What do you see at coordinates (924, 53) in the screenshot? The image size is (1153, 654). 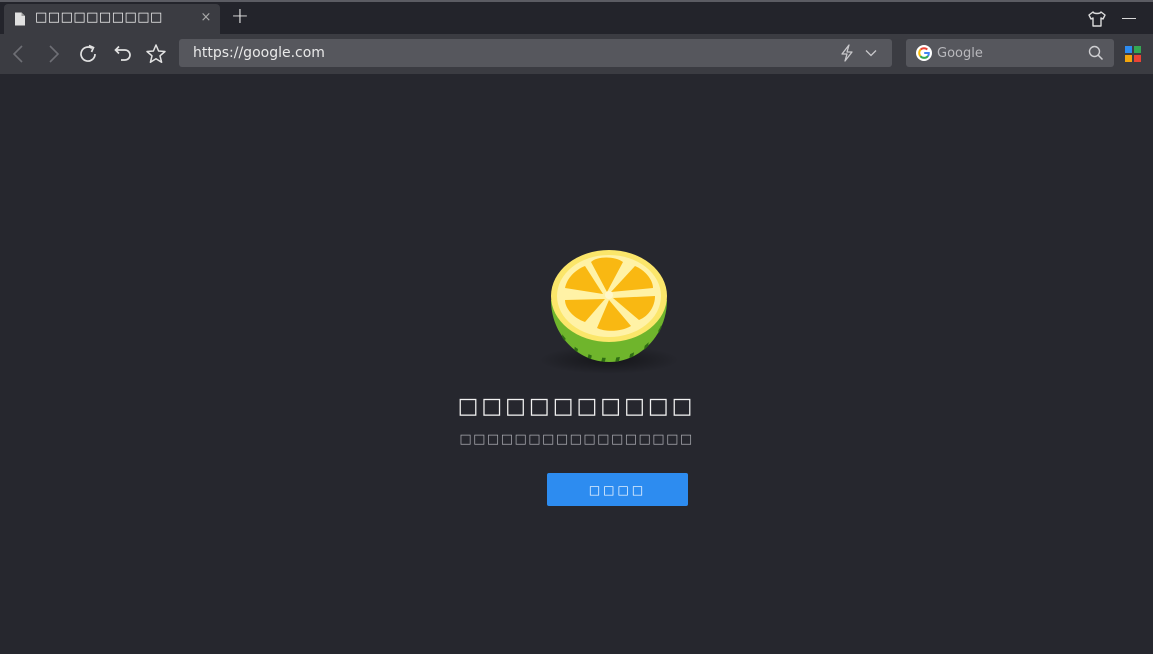 I see `google-icon` at bounding box center [924, 53].